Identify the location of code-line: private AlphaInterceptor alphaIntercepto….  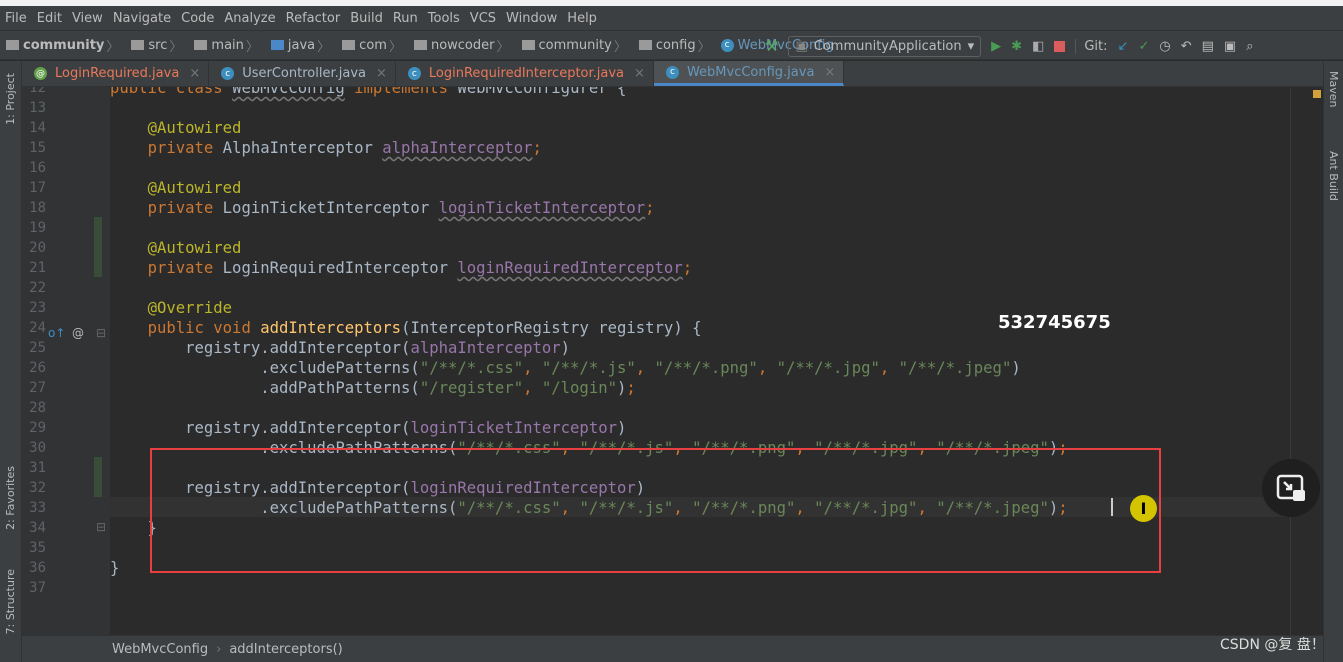
(326, 148).